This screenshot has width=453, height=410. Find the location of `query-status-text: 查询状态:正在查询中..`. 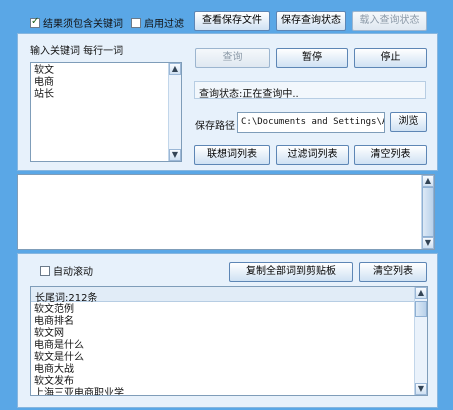

query-status-text: 查询状态:正在查询中.. is located at coordinates (249, 94).